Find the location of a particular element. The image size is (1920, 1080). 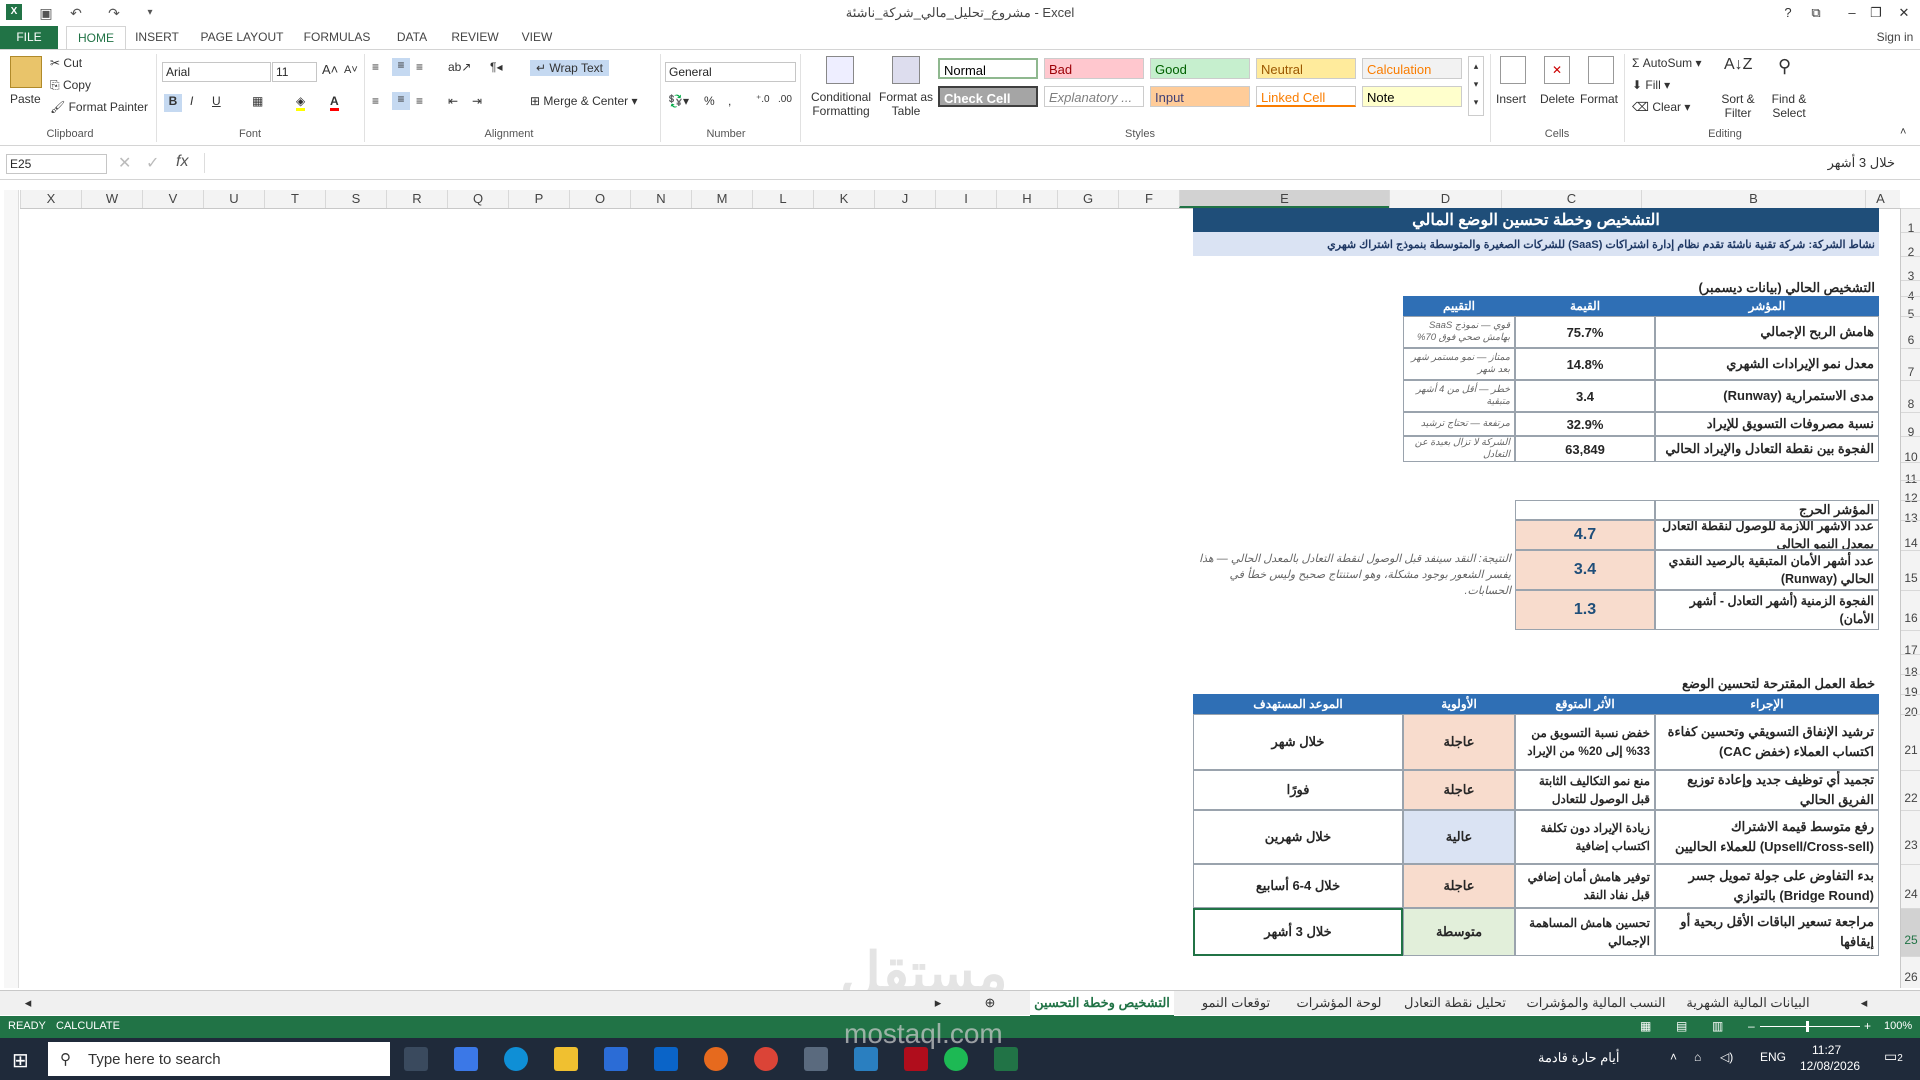

plan-deadline-cell: خلال 4-6 أسابيع is located at coordinates (1298, 886).